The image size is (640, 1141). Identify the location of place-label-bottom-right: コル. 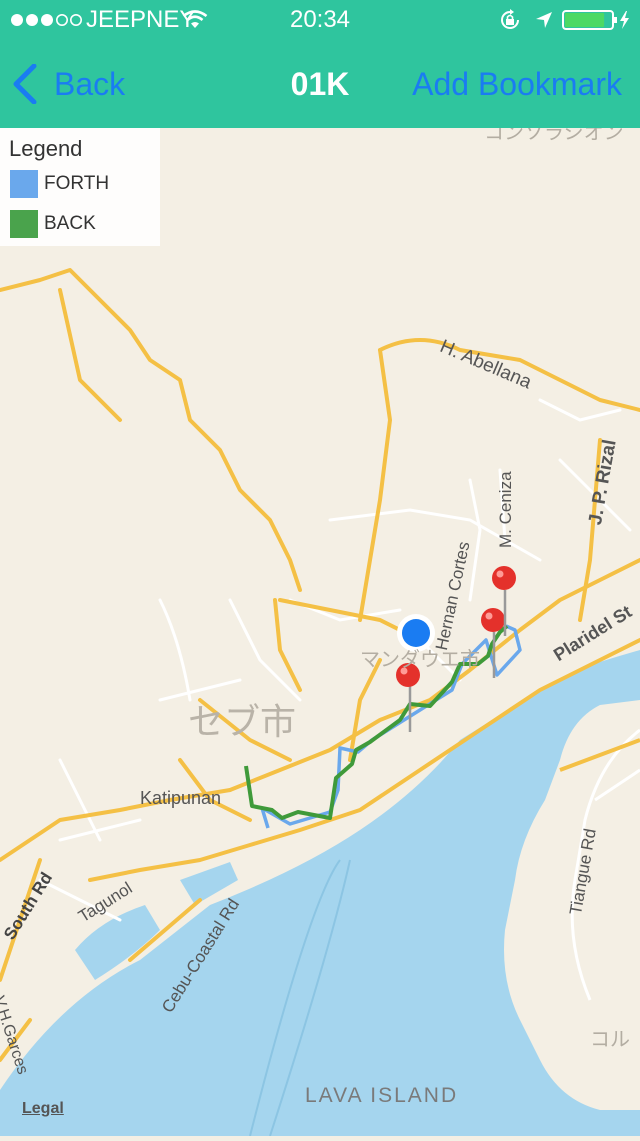
(610, 1040).